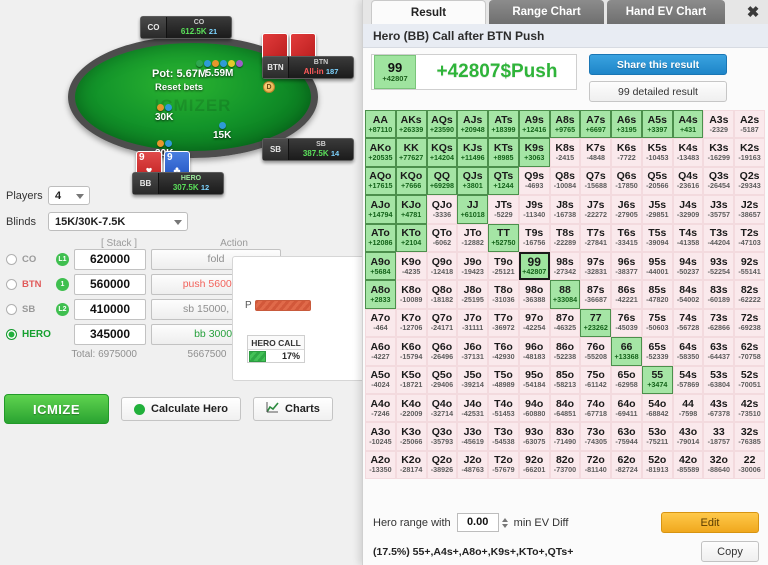 Image resolution: width=768 pixels, height=565 pixels. What do you see at coordinates (395, 72) in the screenshot?
I see `selected-hand-cell: 99 +42807` at bounding box center [395, 72].